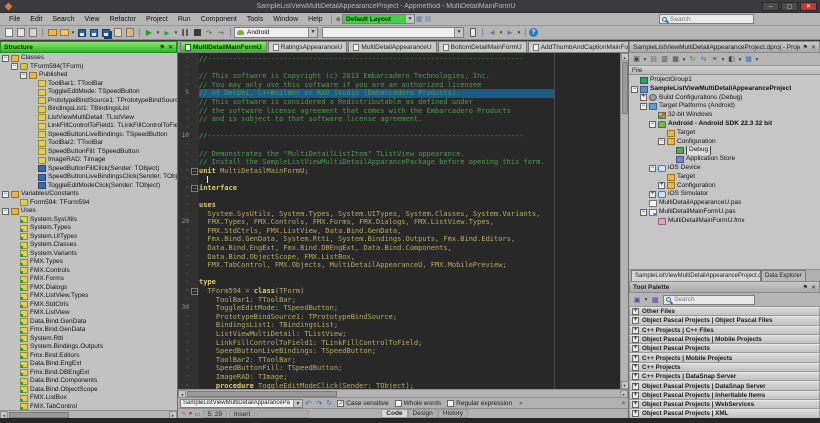 The image size is (820, 423). What do you see at coordinates (319, 403) in the screenshot?
I see `find-next-icon: ↷` at bounding box center [319, 403].